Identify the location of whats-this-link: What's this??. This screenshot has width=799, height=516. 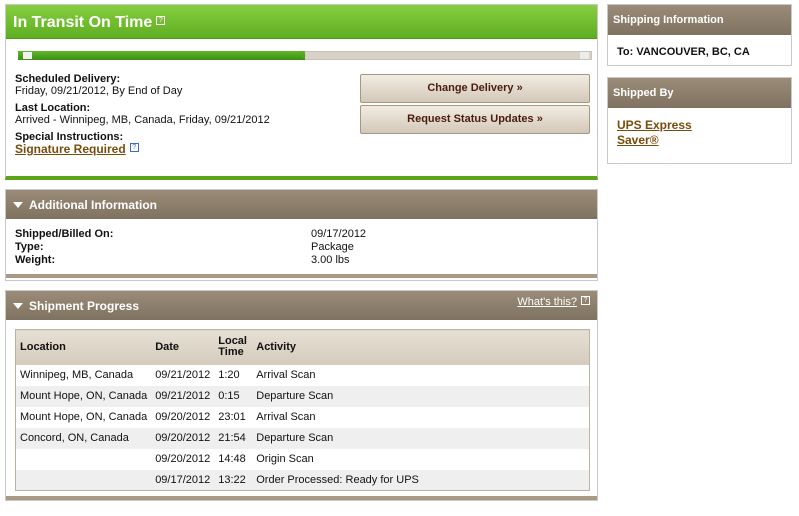
(553, 302).